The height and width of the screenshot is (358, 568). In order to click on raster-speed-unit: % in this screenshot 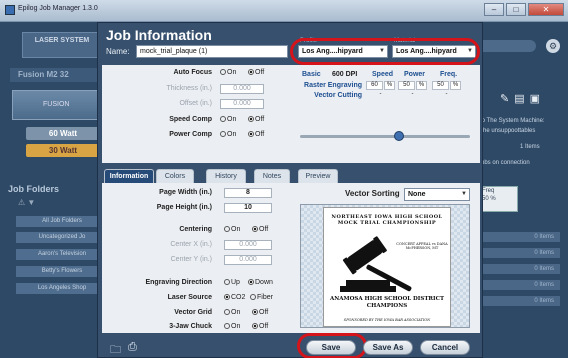, I will do `click(389, 85)`.